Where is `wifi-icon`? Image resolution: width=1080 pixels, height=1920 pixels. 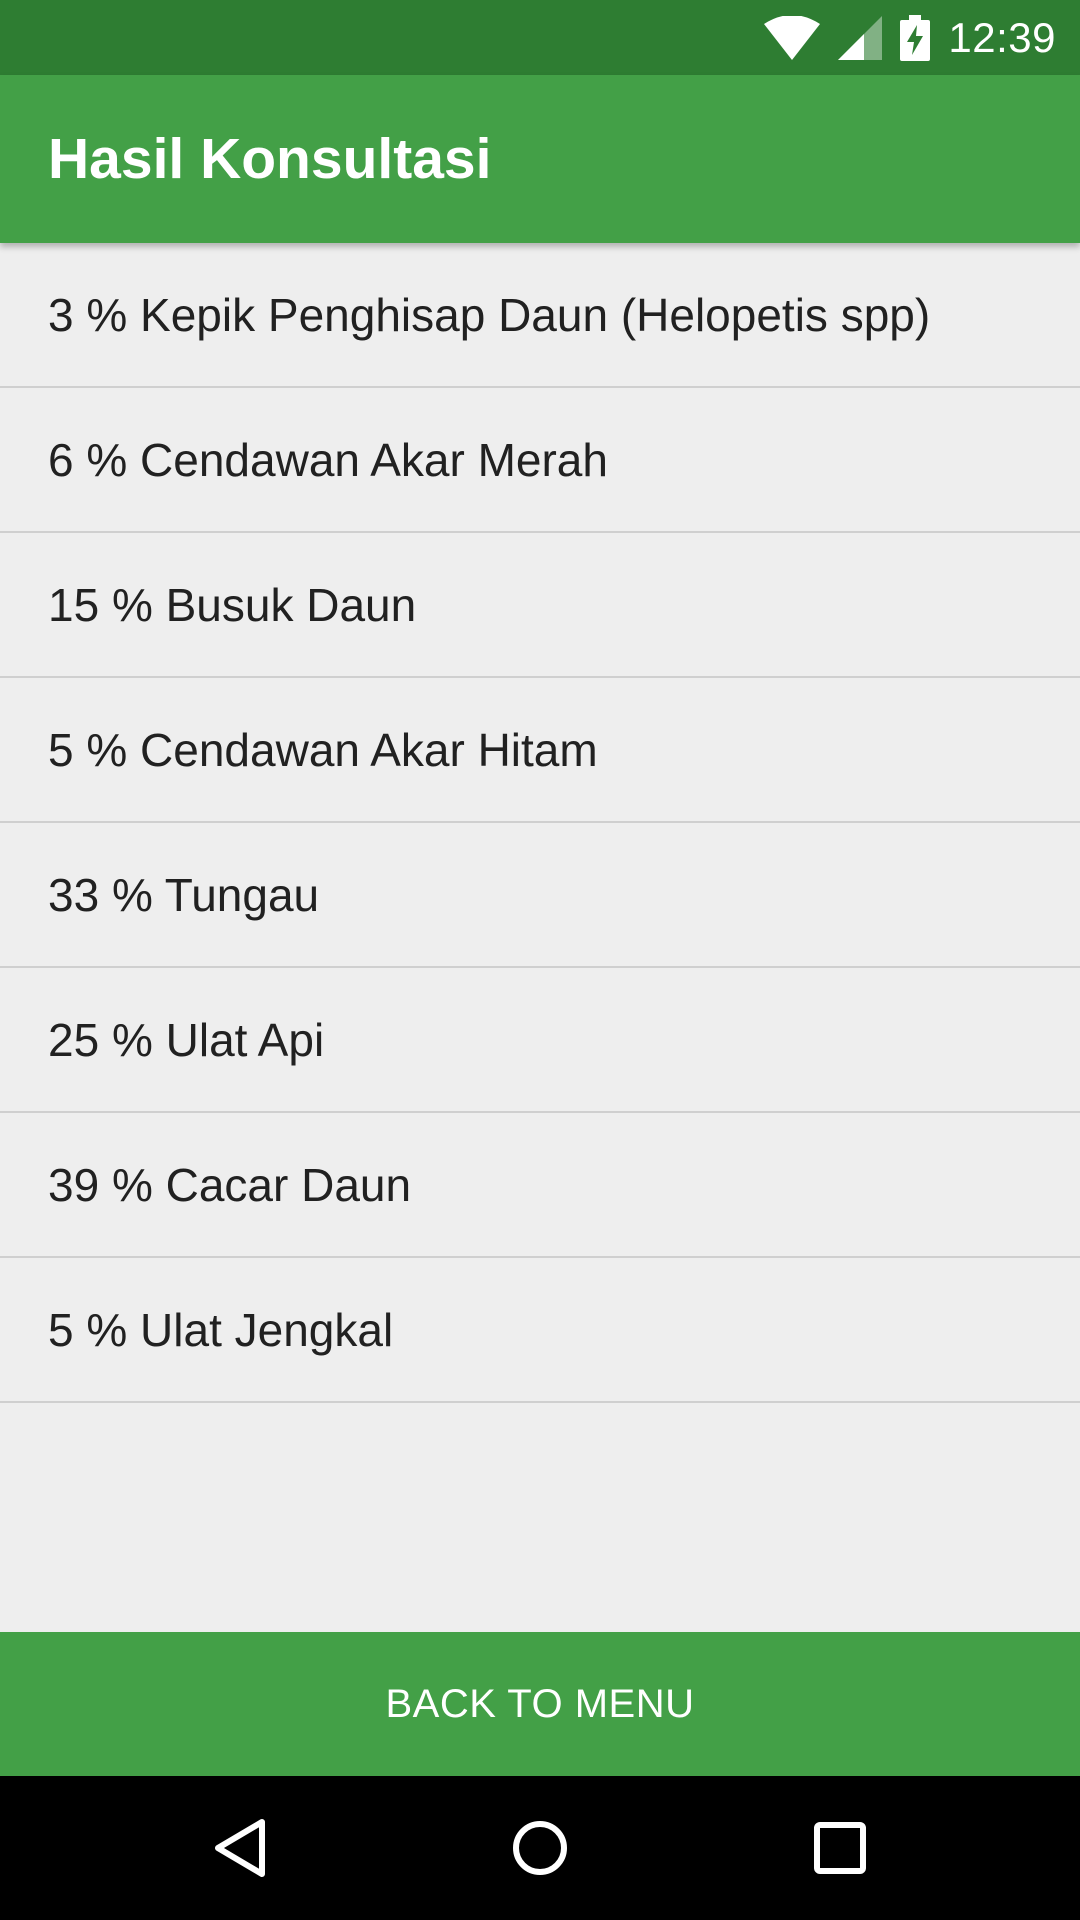
wifi-icon is located at coordinates (792, 37).